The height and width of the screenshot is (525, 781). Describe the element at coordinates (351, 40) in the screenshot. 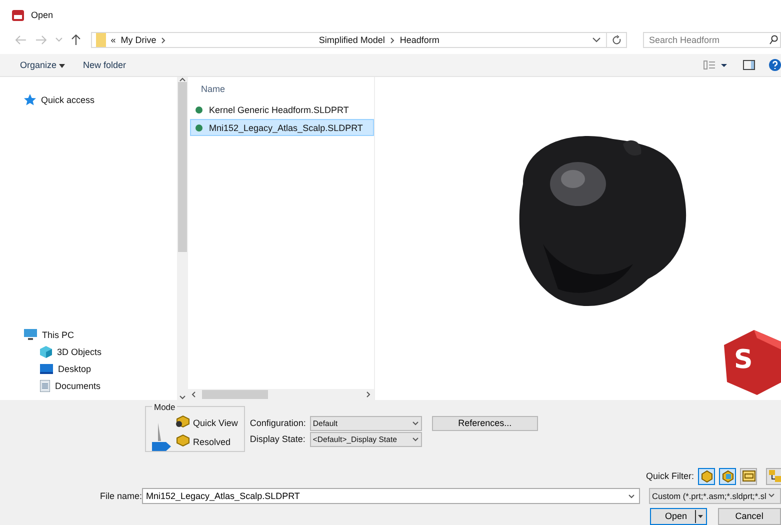

I see `breadcrumb: Simplified Model` at that location.